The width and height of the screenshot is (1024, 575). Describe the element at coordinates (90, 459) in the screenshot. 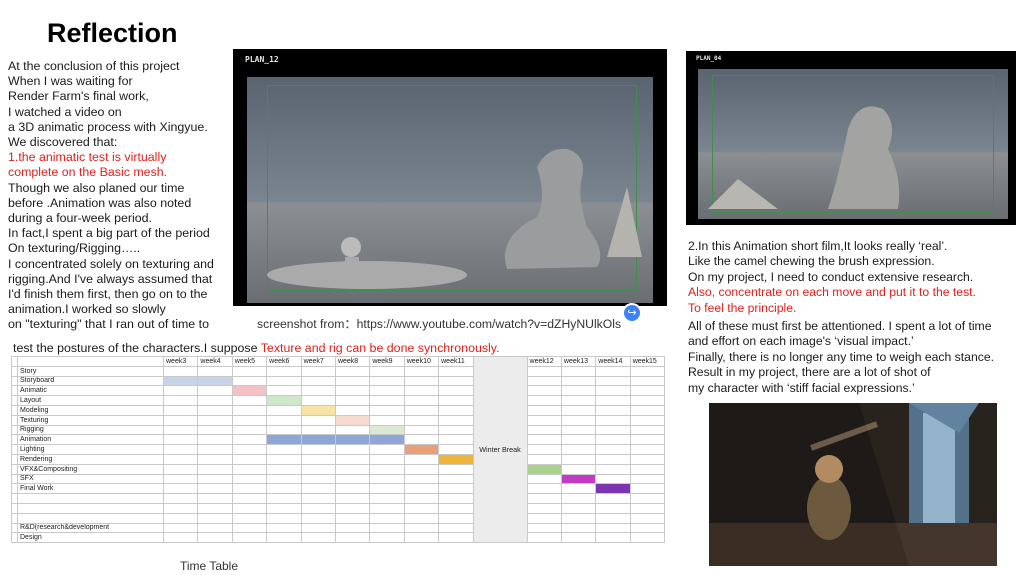

I see `task-label: Rendering` at that location.